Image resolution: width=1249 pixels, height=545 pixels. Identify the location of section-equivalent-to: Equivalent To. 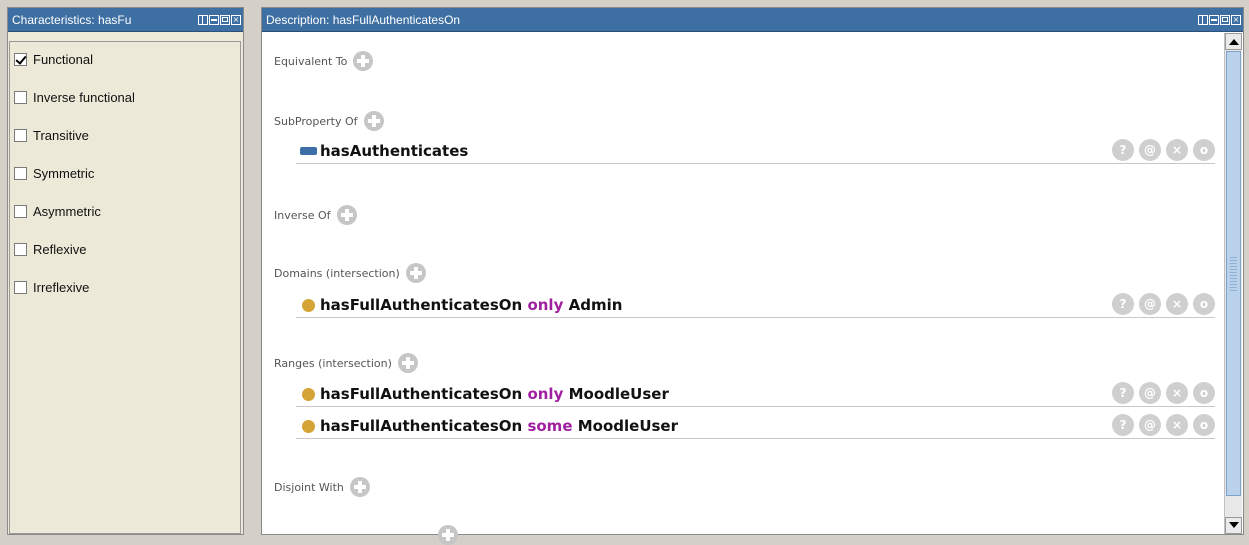
(324, 61).